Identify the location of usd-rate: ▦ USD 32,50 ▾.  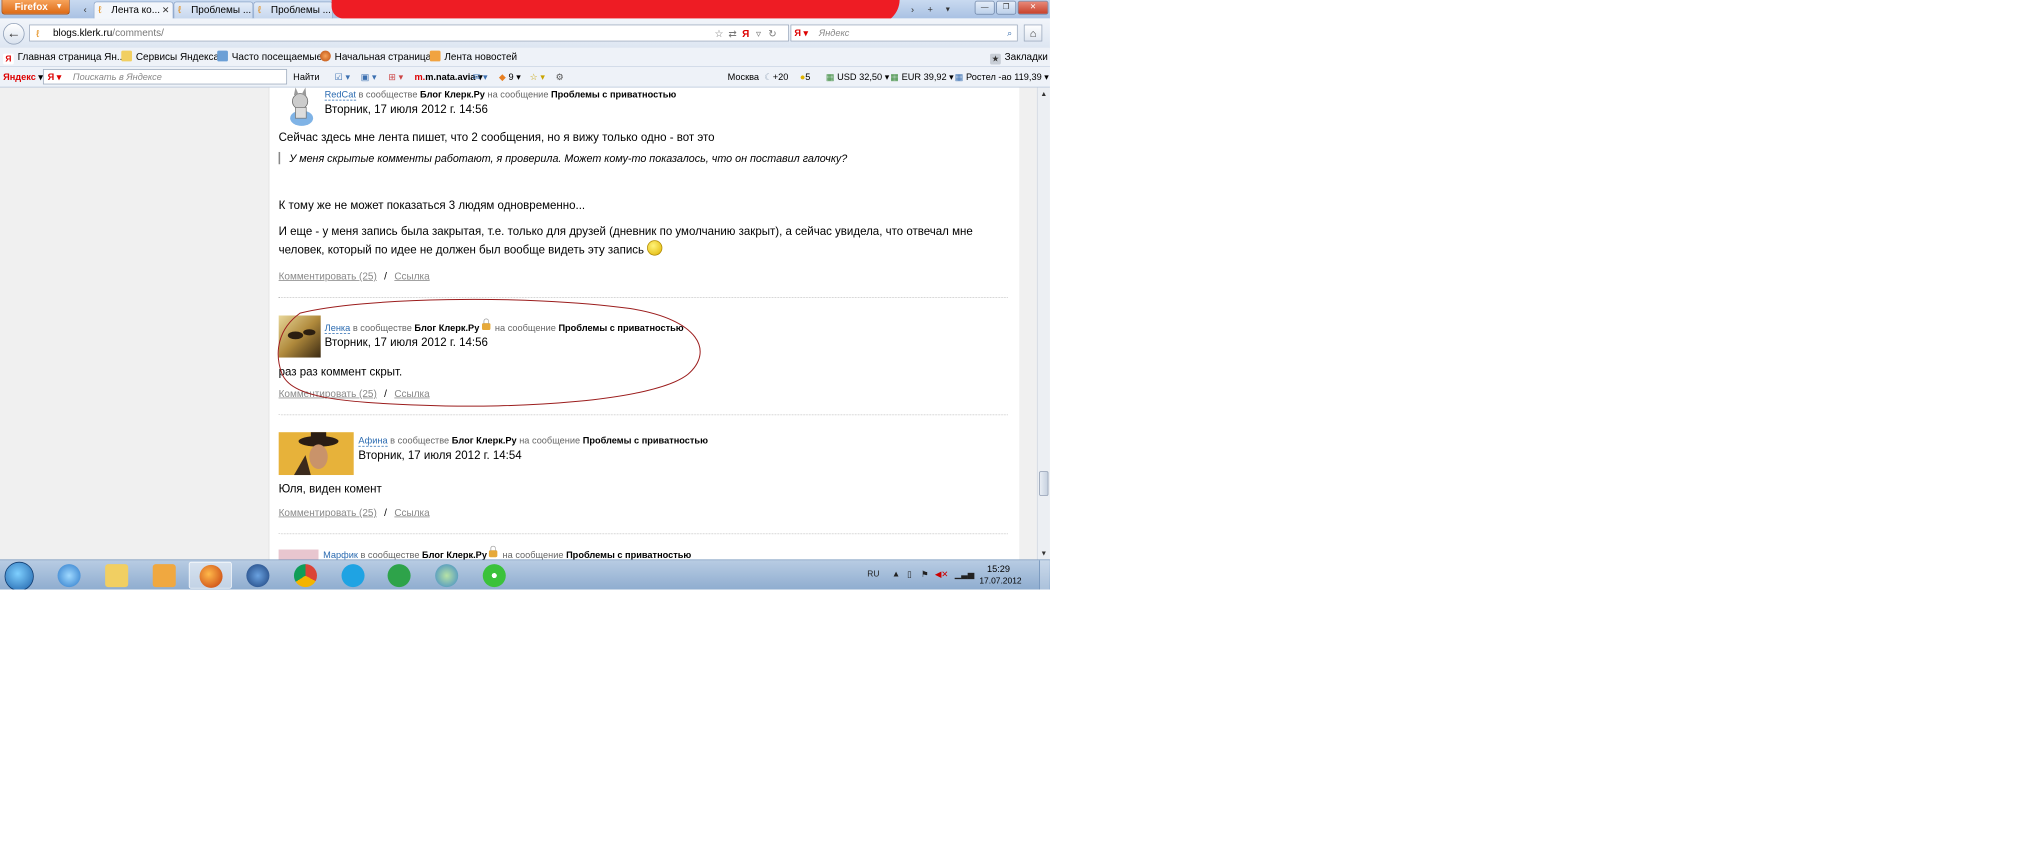
(858, 77).